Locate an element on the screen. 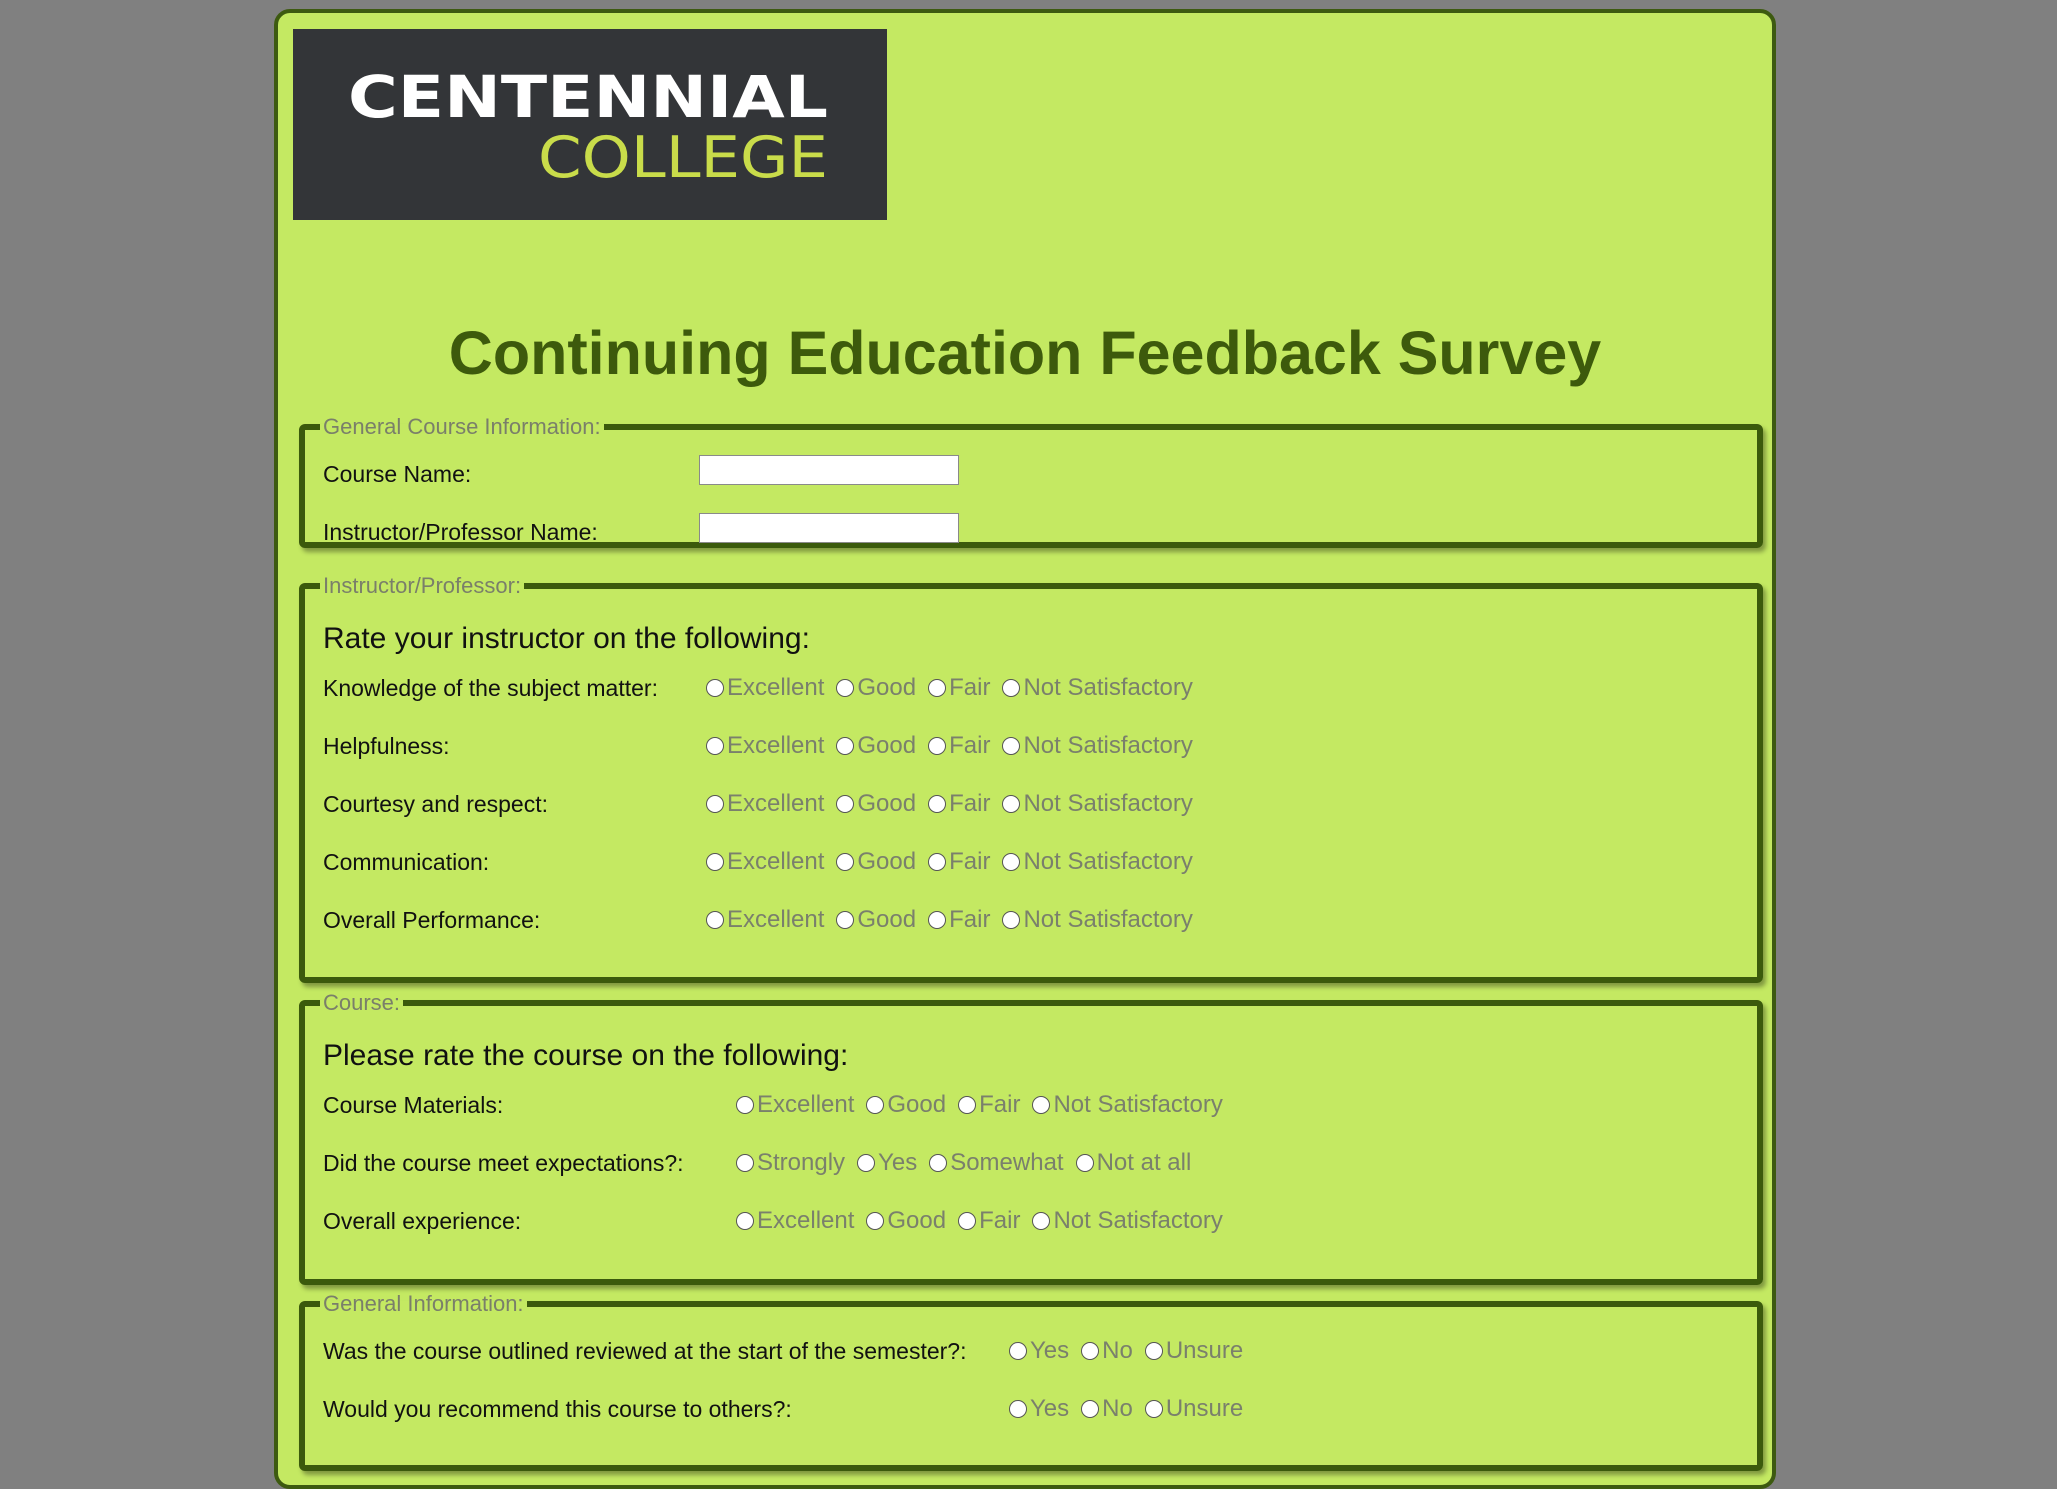  radio-group-instructor-0: Excellent Good Fair Not Satisfactory is located at coordinates (955, 688).